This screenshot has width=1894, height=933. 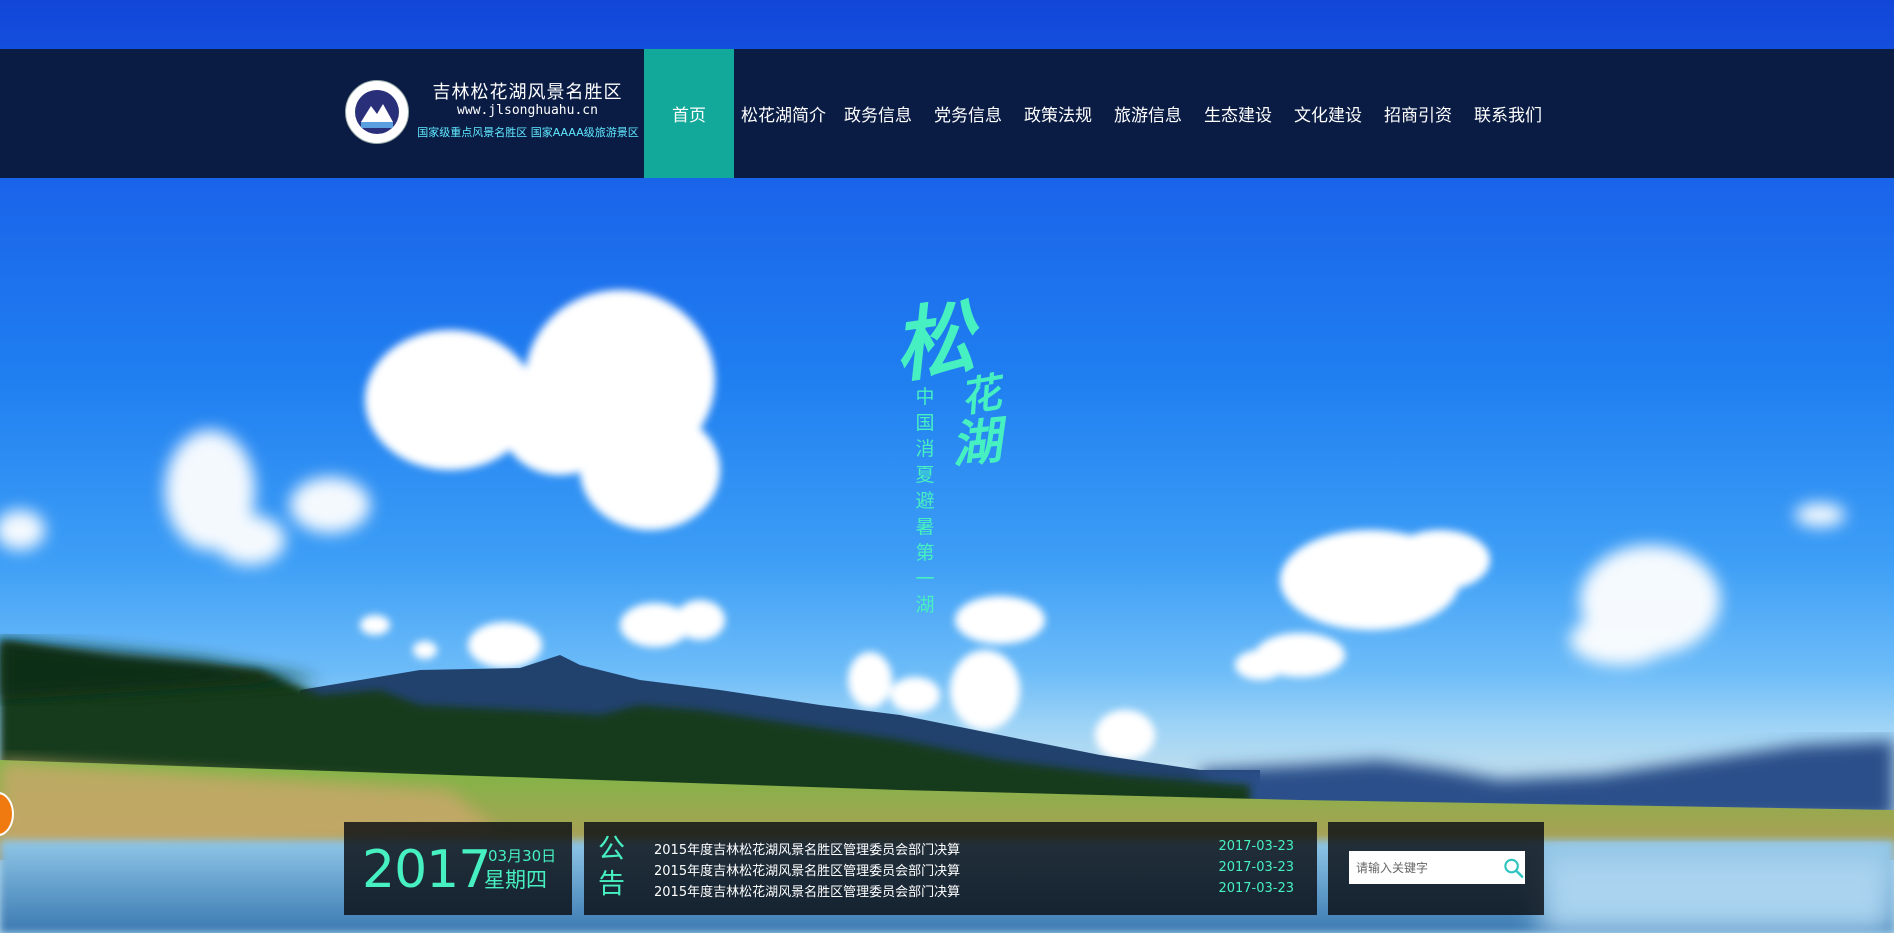 What do you see at coordinates (611, 867) in the screenshot?
I see `notice-label: 公告` at bounding box center [611, 867].